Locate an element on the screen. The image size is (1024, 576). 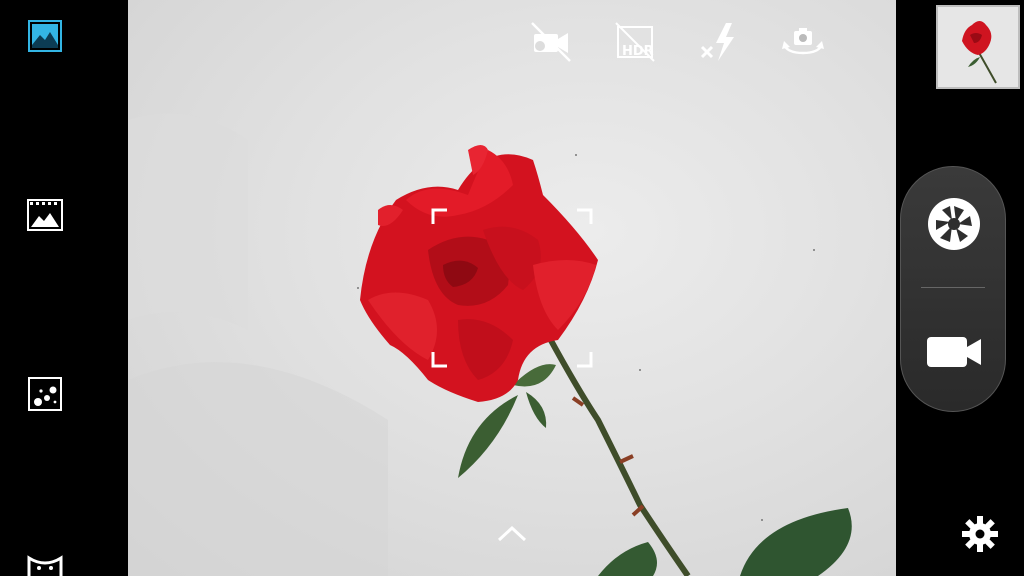
face-beauty-icon is located at coordinates (45, 565).